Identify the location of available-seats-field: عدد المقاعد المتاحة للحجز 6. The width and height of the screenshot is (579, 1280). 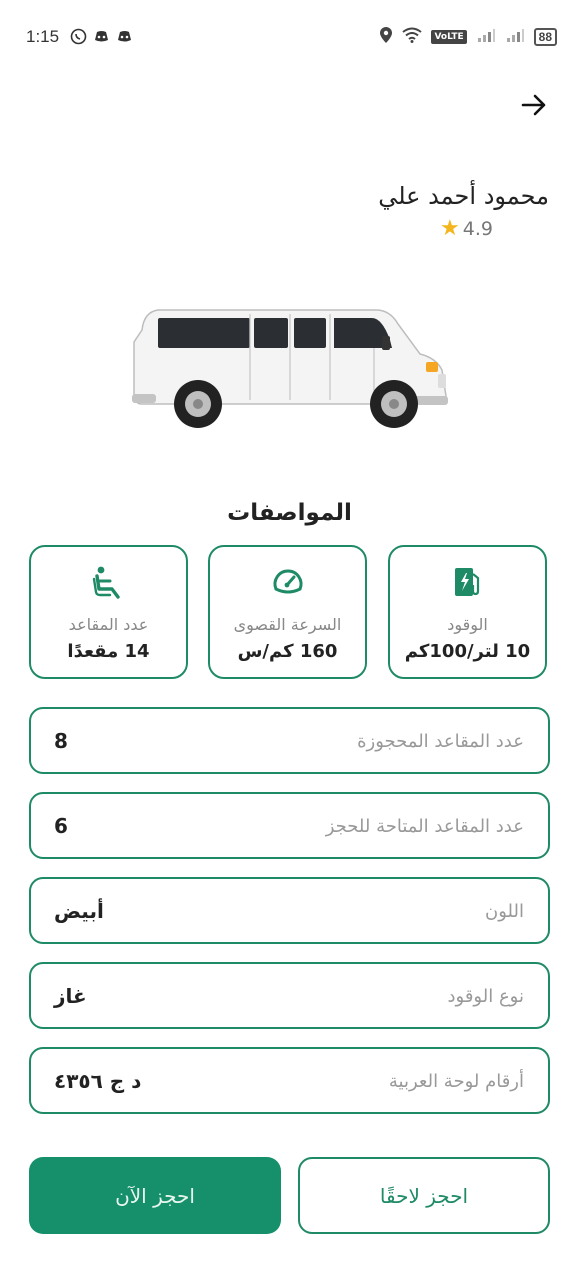
(289, 825).